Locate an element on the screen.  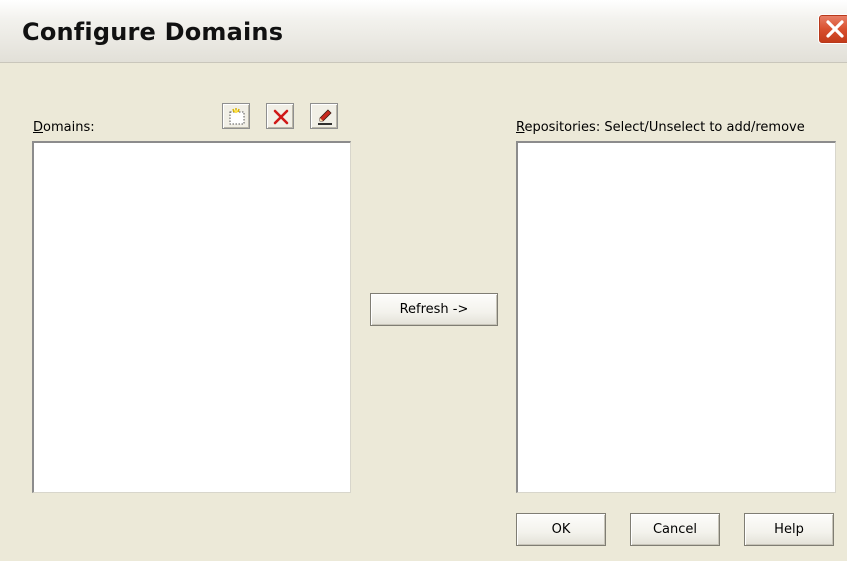
edit-domain-button is located at coordinates (324, 116).